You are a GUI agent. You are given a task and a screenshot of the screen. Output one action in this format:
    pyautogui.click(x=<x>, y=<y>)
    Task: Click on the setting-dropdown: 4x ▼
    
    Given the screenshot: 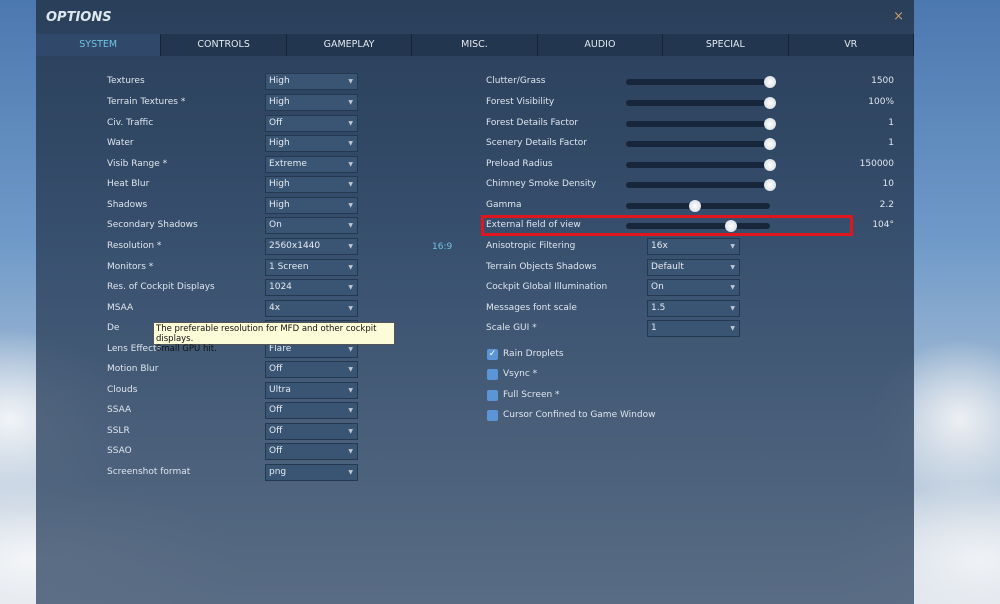 What is the action you would take?
    pyautogui.click(x=311, y=308)
    